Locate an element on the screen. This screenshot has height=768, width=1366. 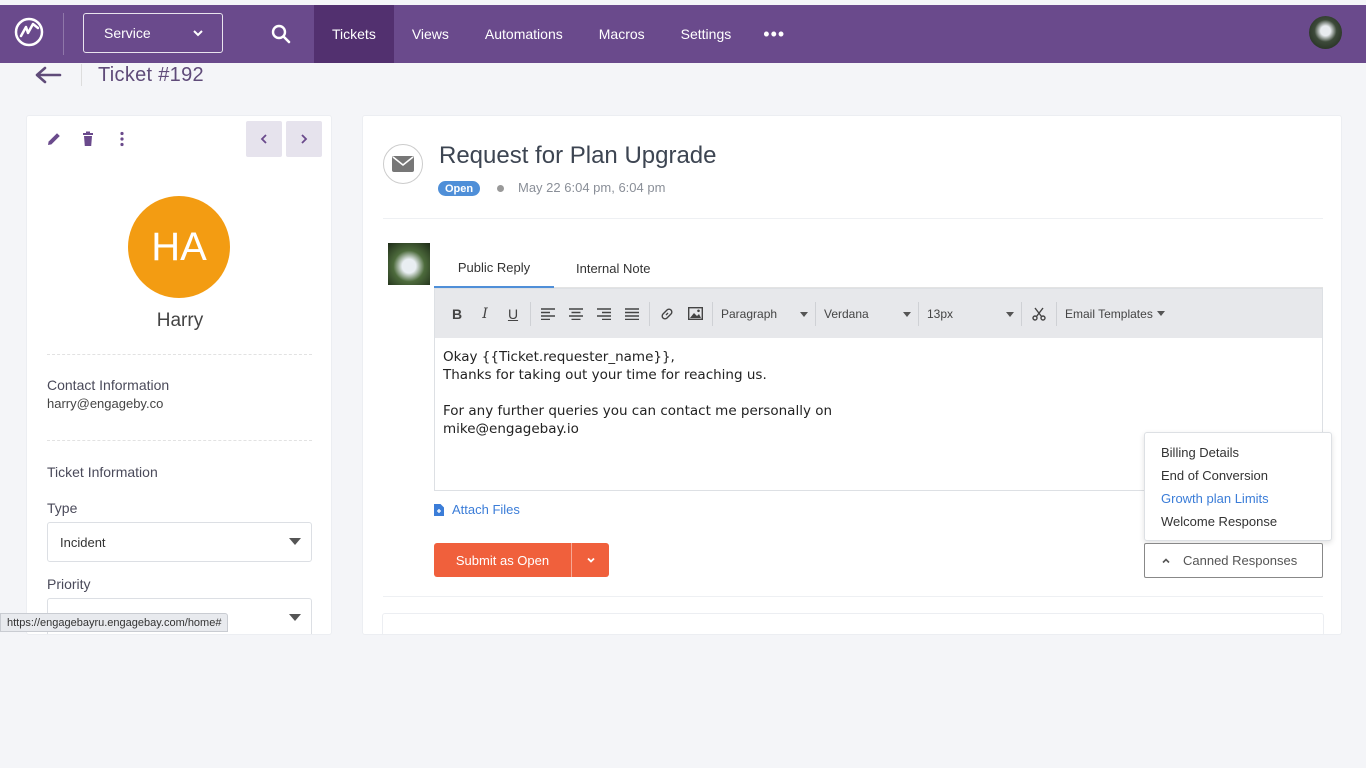
header-divider is located at coordinates (81, 75).